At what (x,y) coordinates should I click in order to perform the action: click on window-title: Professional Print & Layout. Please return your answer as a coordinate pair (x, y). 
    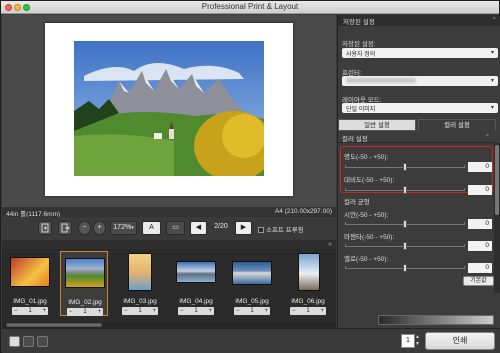
    Looking at the image, I should click on (250, 6).